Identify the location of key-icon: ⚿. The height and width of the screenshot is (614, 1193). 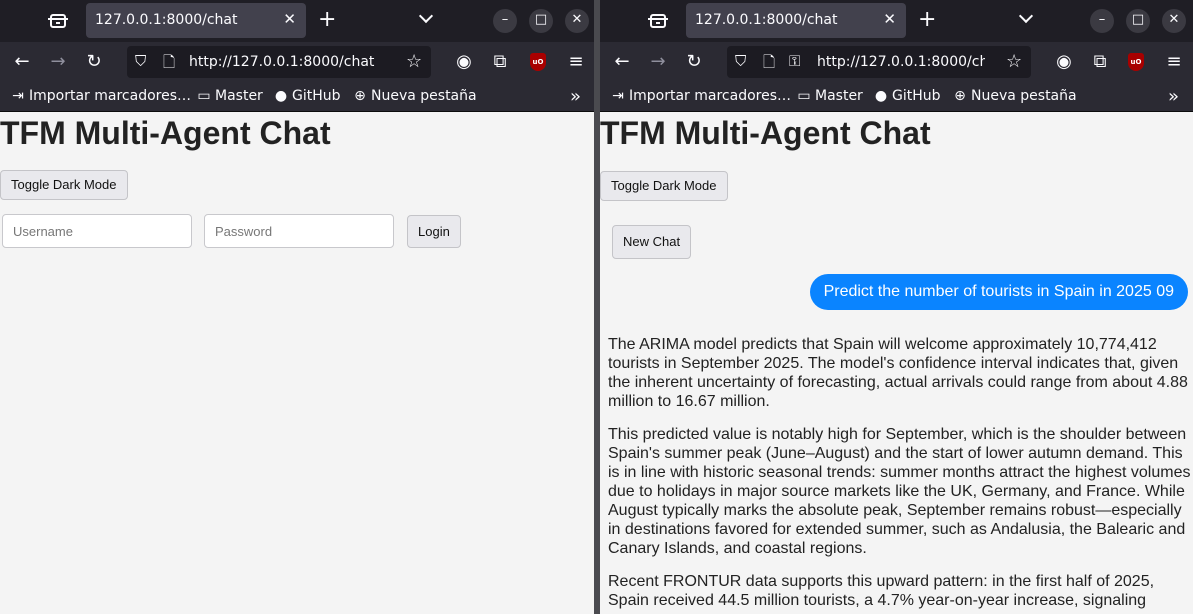
(794, 61).